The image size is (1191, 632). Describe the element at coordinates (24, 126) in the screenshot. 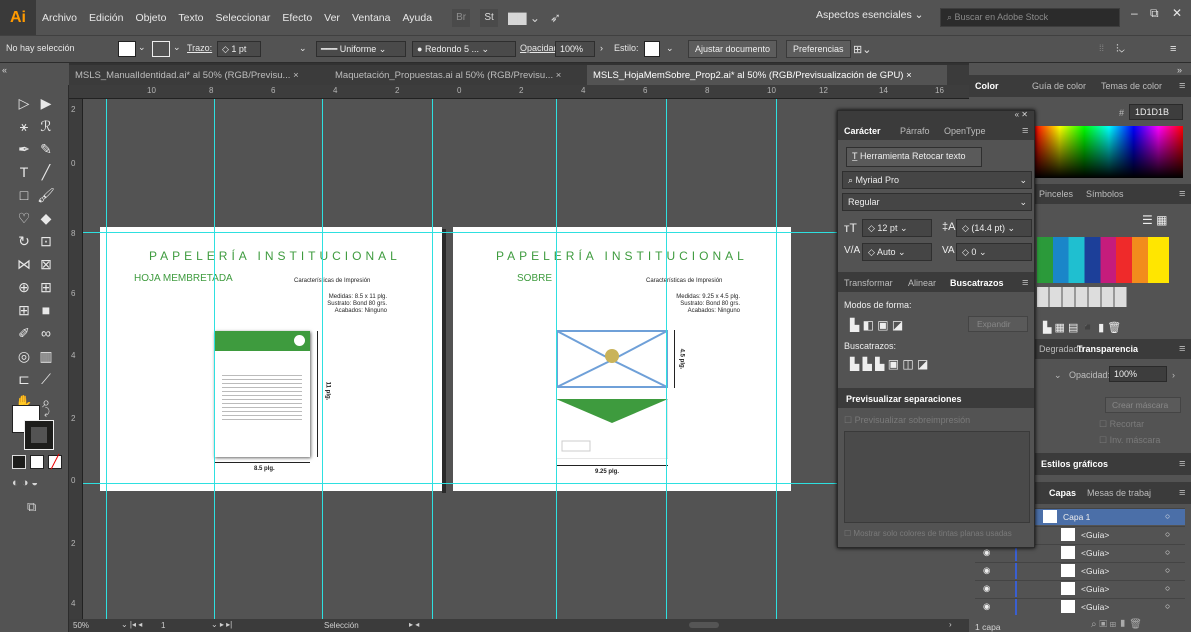

I see `magic-wand-icon: ⚹` at that location.